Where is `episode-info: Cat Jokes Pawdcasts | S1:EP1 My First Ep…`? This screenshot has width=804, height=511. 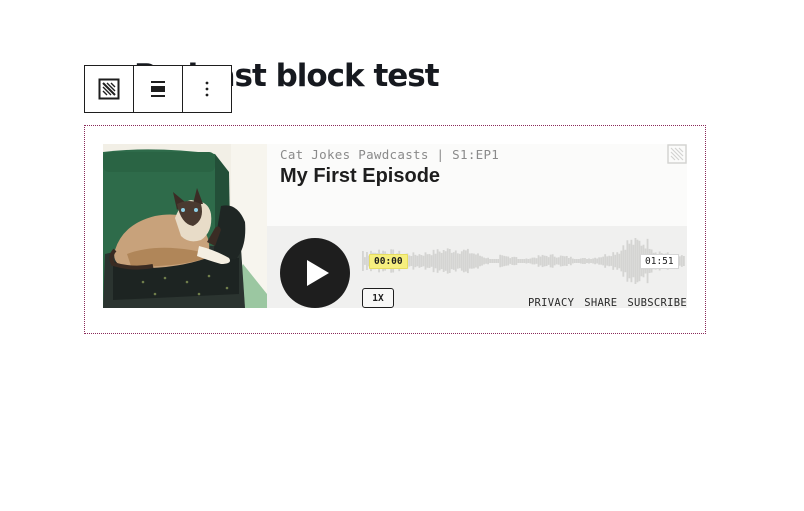
episode-info: Cat Jokes Pawdcasts | S1:EP1 My First Ep… is located at coordinates (477, 185).